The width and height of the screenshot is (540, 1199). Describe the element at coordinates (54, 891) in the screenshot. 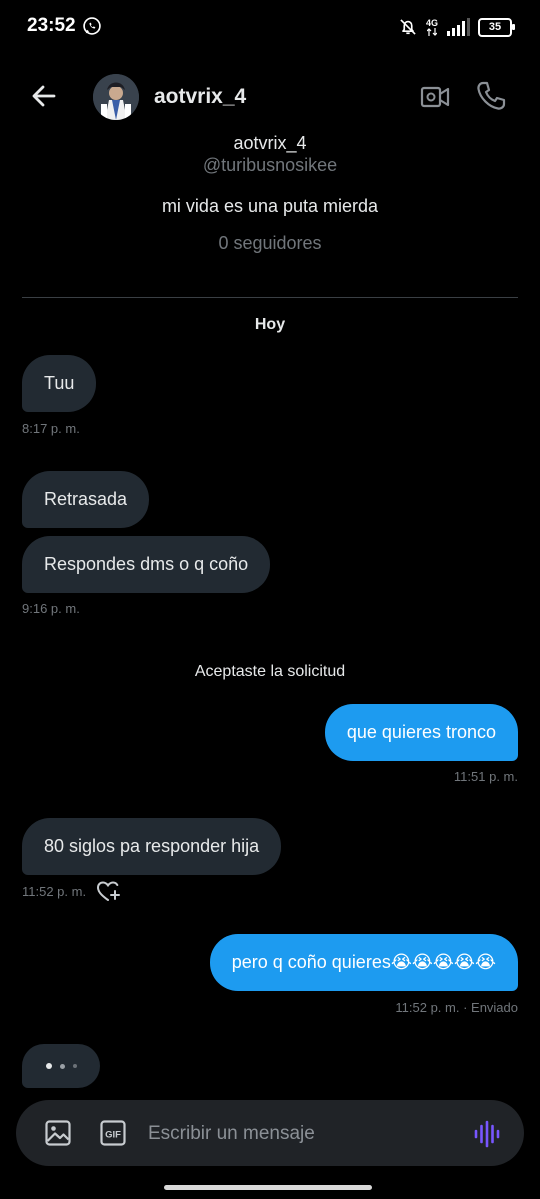

I see `message-timestamp: 11:52 p. m.` at that location.